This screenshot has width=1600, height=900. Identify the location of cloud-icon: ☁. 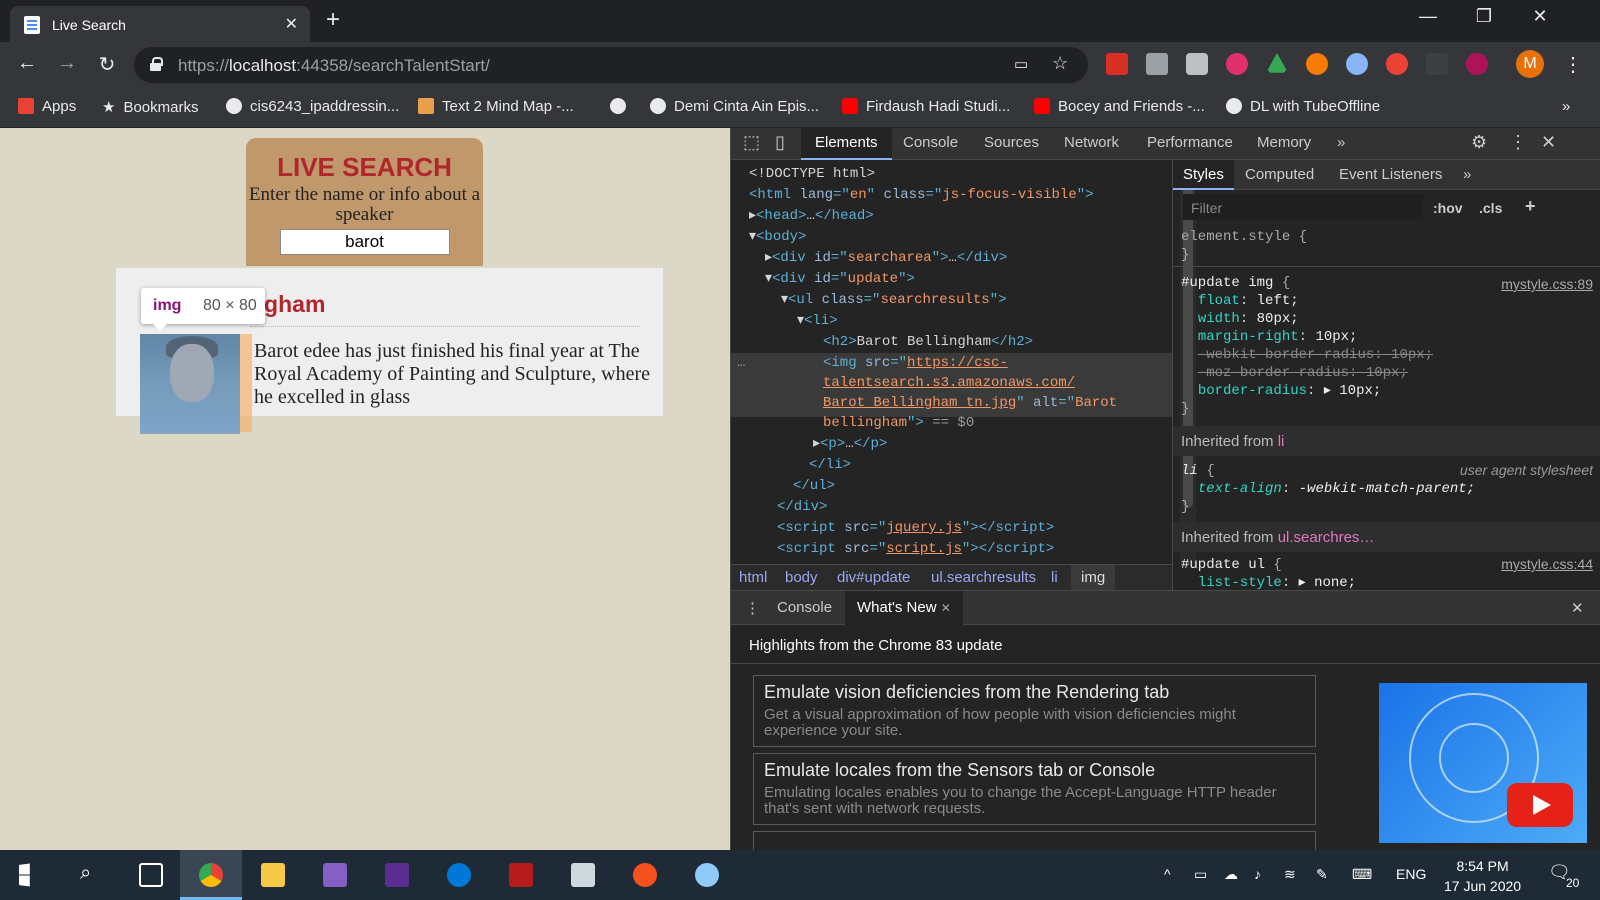
(1231, 874).